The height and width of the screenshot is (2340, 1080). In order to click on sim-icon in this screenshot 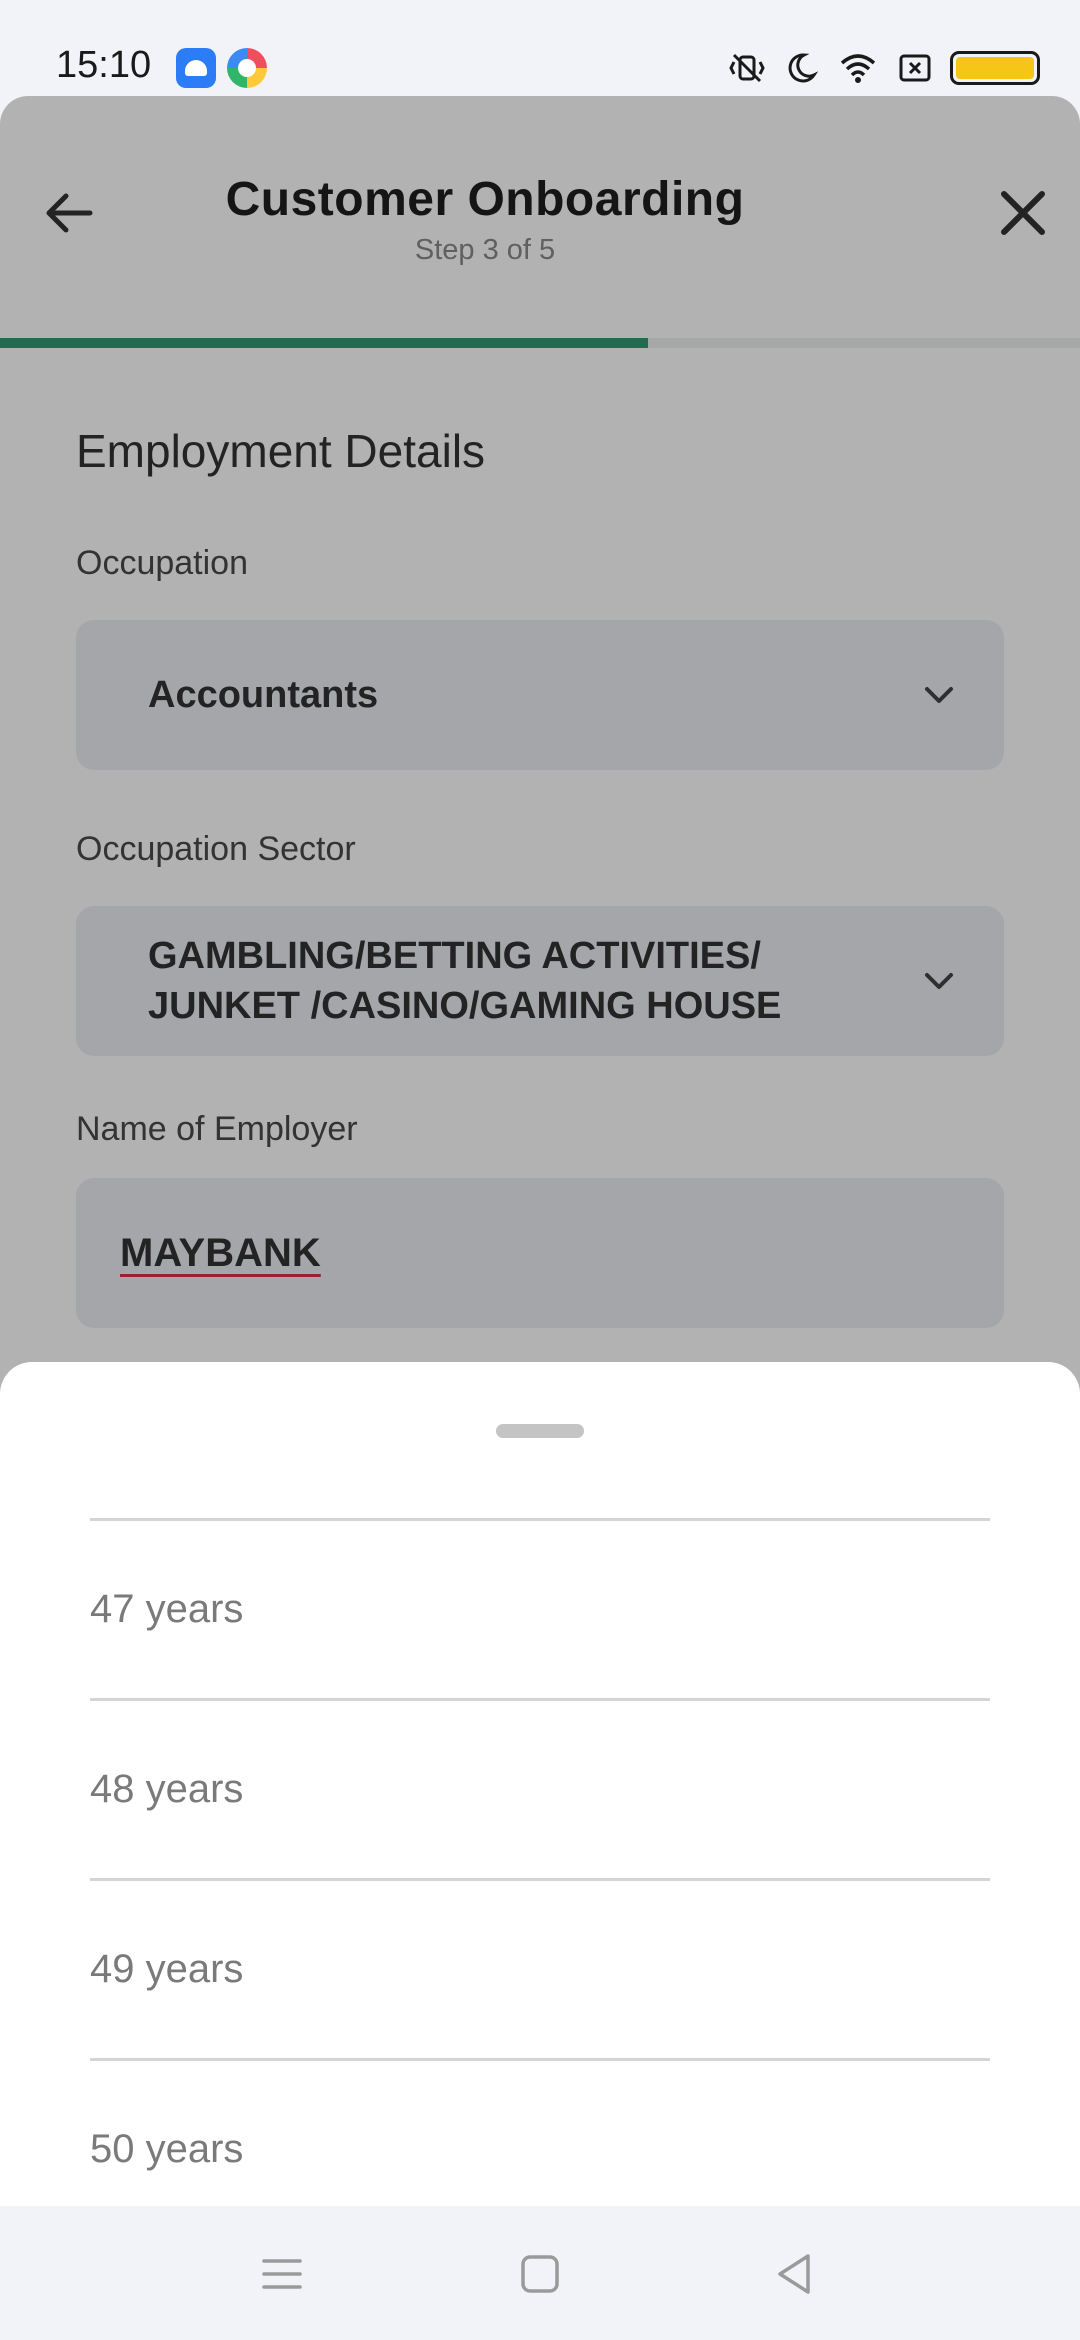, I will do `click(915, 68)`.